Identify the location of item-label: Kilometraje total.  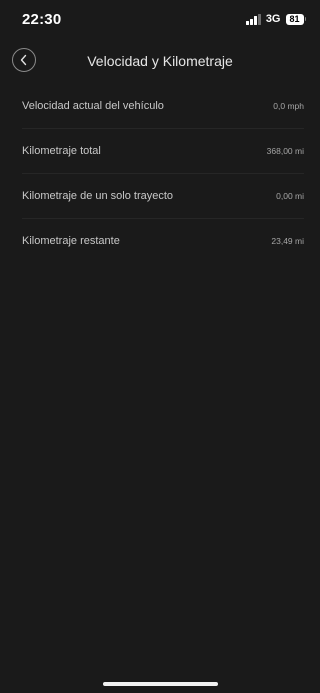
(61, 151).